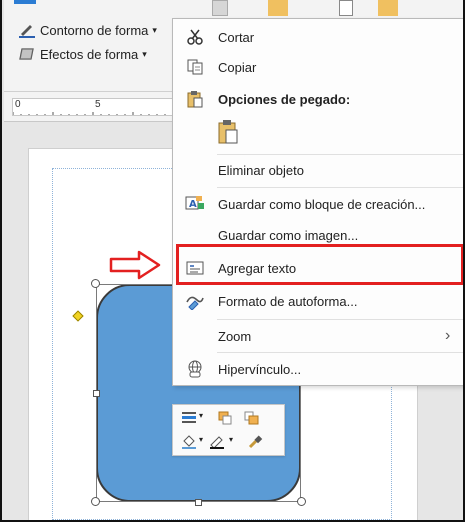 Image resolution: width=465 pixels, height=522 pixels. What do you see at coordinates (217, 442) in the screenshot?
I see `outline-pen-icon` at bounding box center [217, 442].